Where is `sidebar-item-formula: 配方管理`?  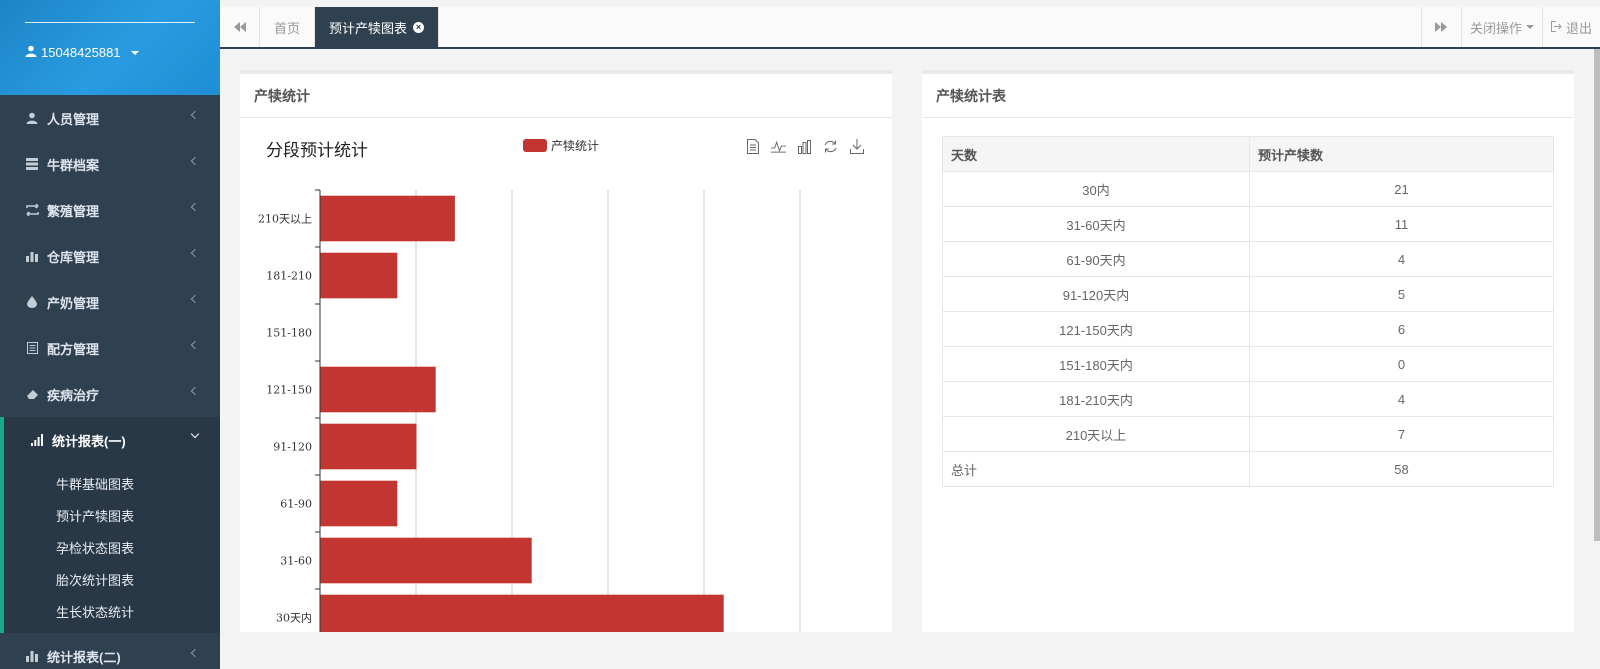 sidebar-item-formula: 配方管理 is located at coordinates (110, 348).